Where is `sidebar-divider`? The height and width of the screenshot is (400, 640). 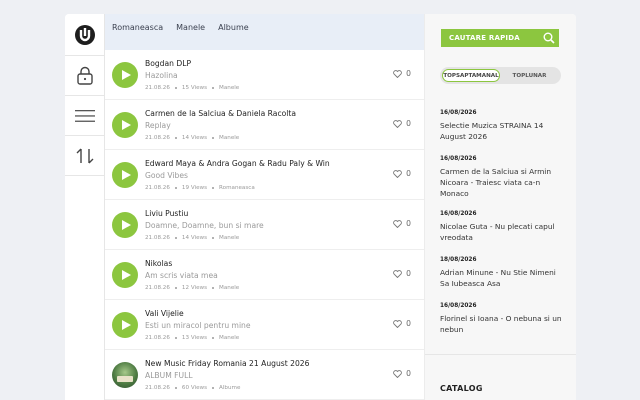
sidebar-divider is located at coordinates (500, 354).